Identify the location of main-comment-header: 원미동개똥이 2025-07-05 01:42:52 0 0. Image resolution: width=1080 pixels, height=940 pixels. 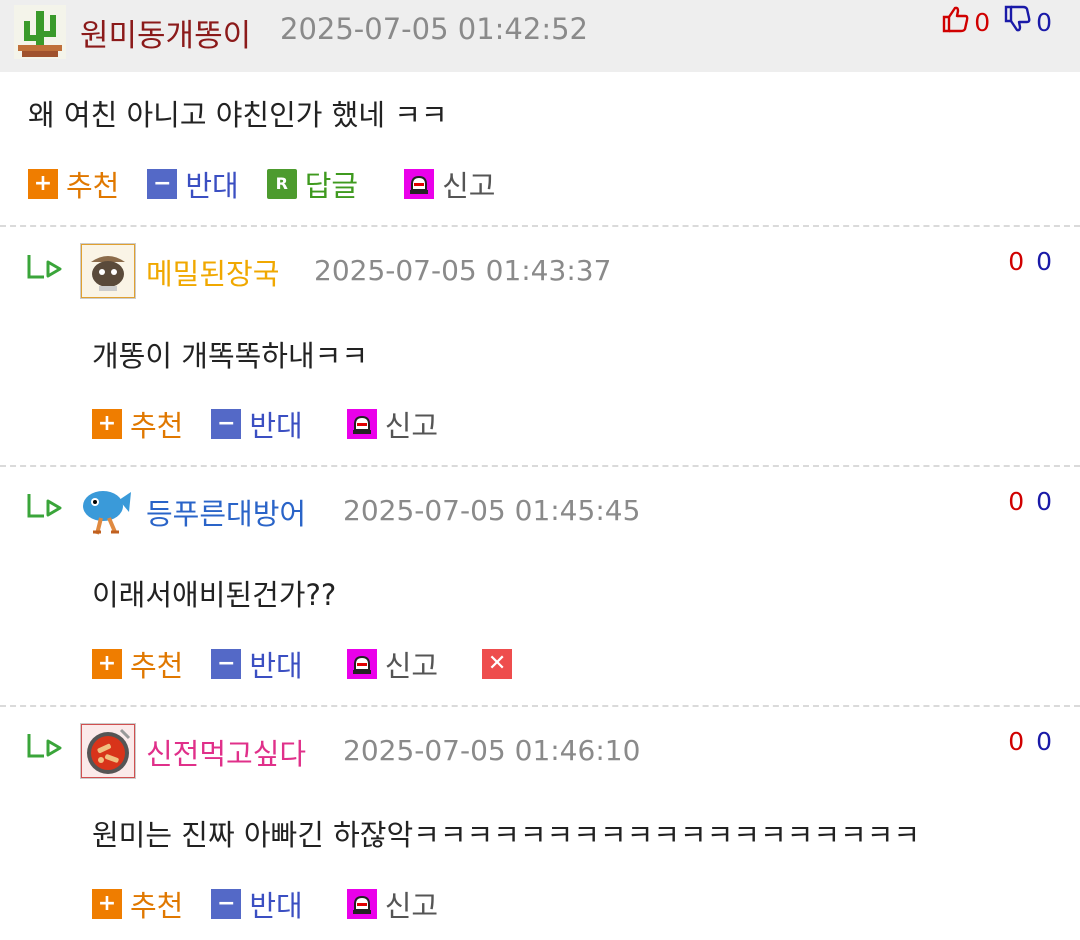
(540, 36).